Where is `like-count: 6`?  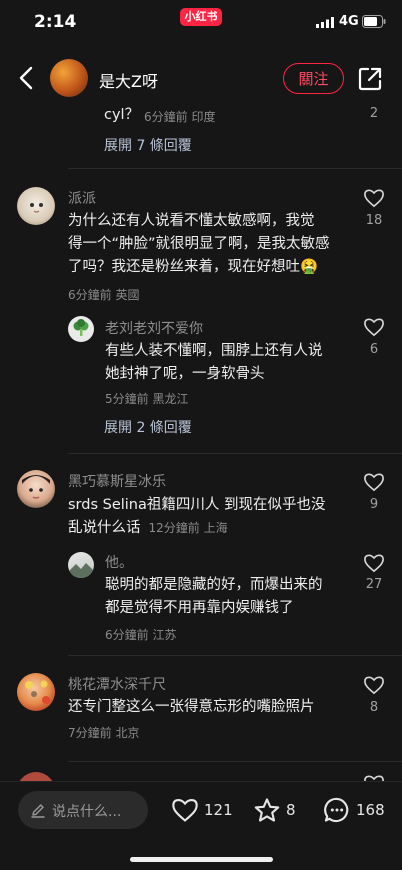 like-count: 6 is located at coordinates (374, 349).